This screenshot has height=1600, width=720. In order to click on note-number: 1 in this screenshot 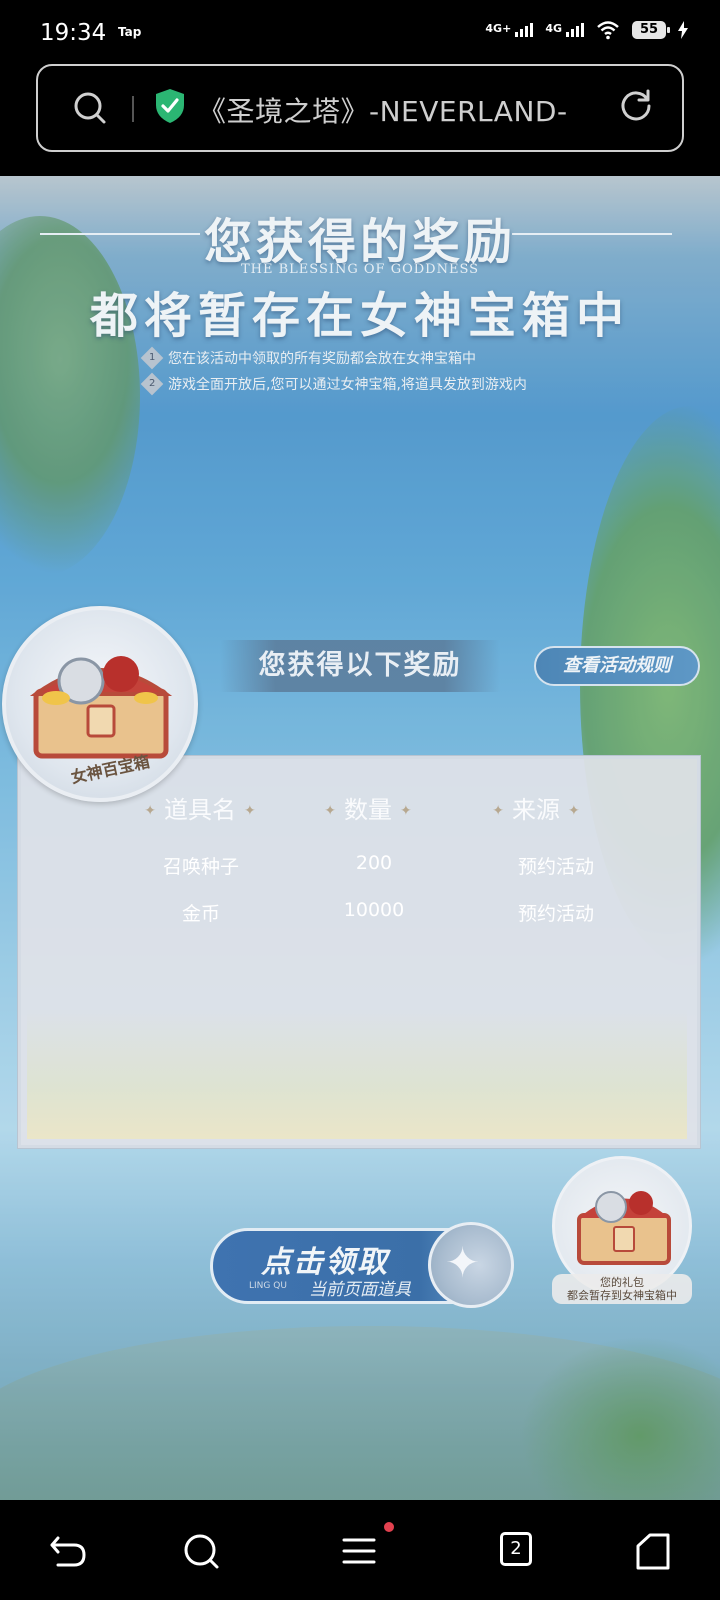, I will do `click(152, 358)`.